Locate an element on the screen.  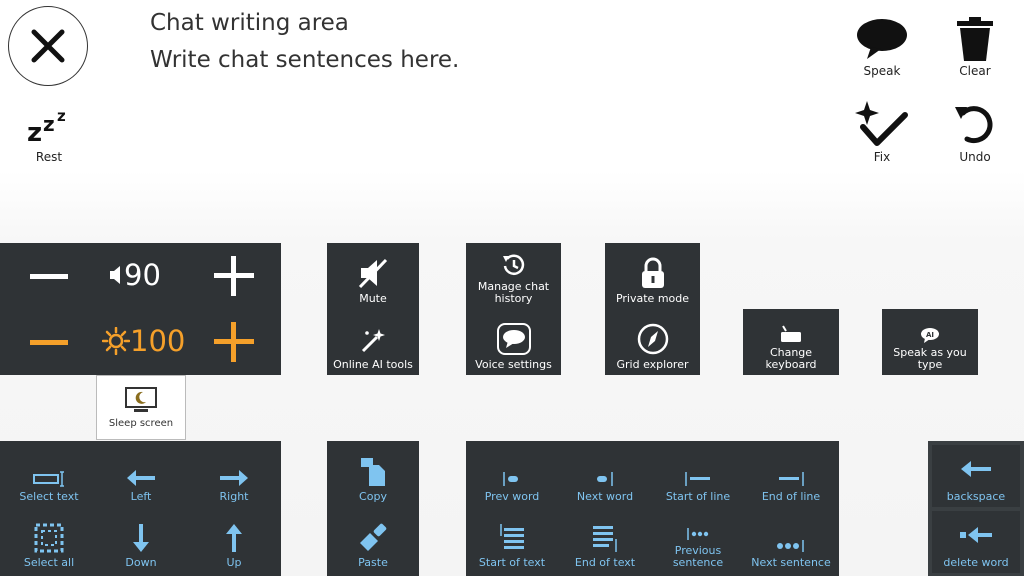
backspace-button: backspace is located at coordinates (976, 476).